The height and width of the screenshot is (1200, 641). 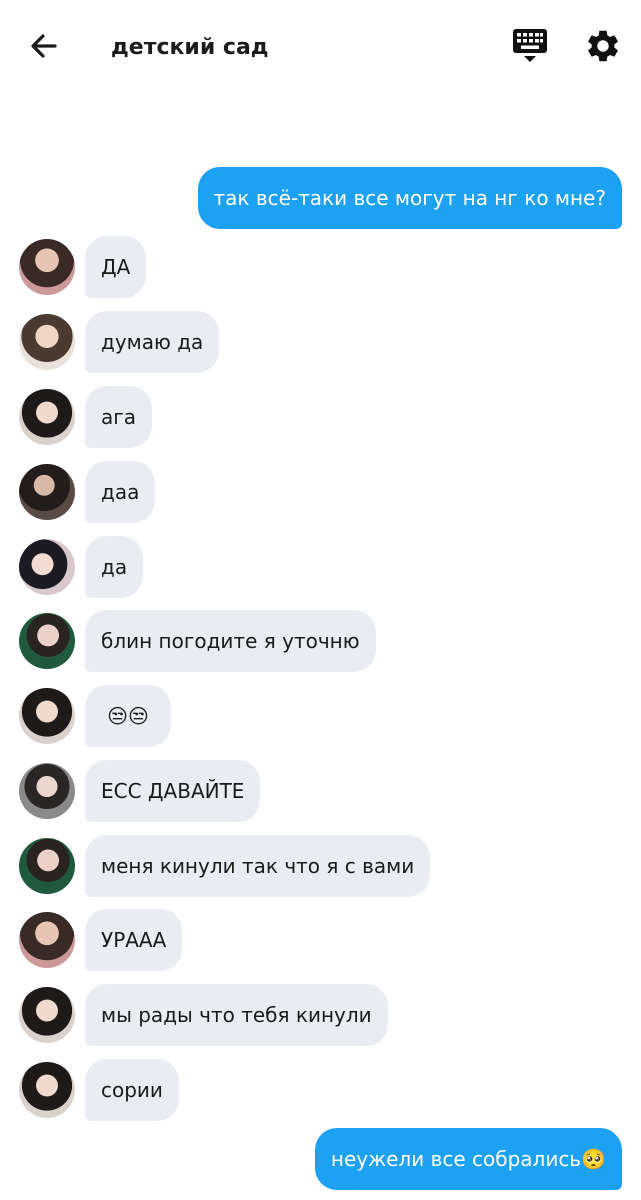 I want to click on message-row: думаю да, so click(x=320, y=342).